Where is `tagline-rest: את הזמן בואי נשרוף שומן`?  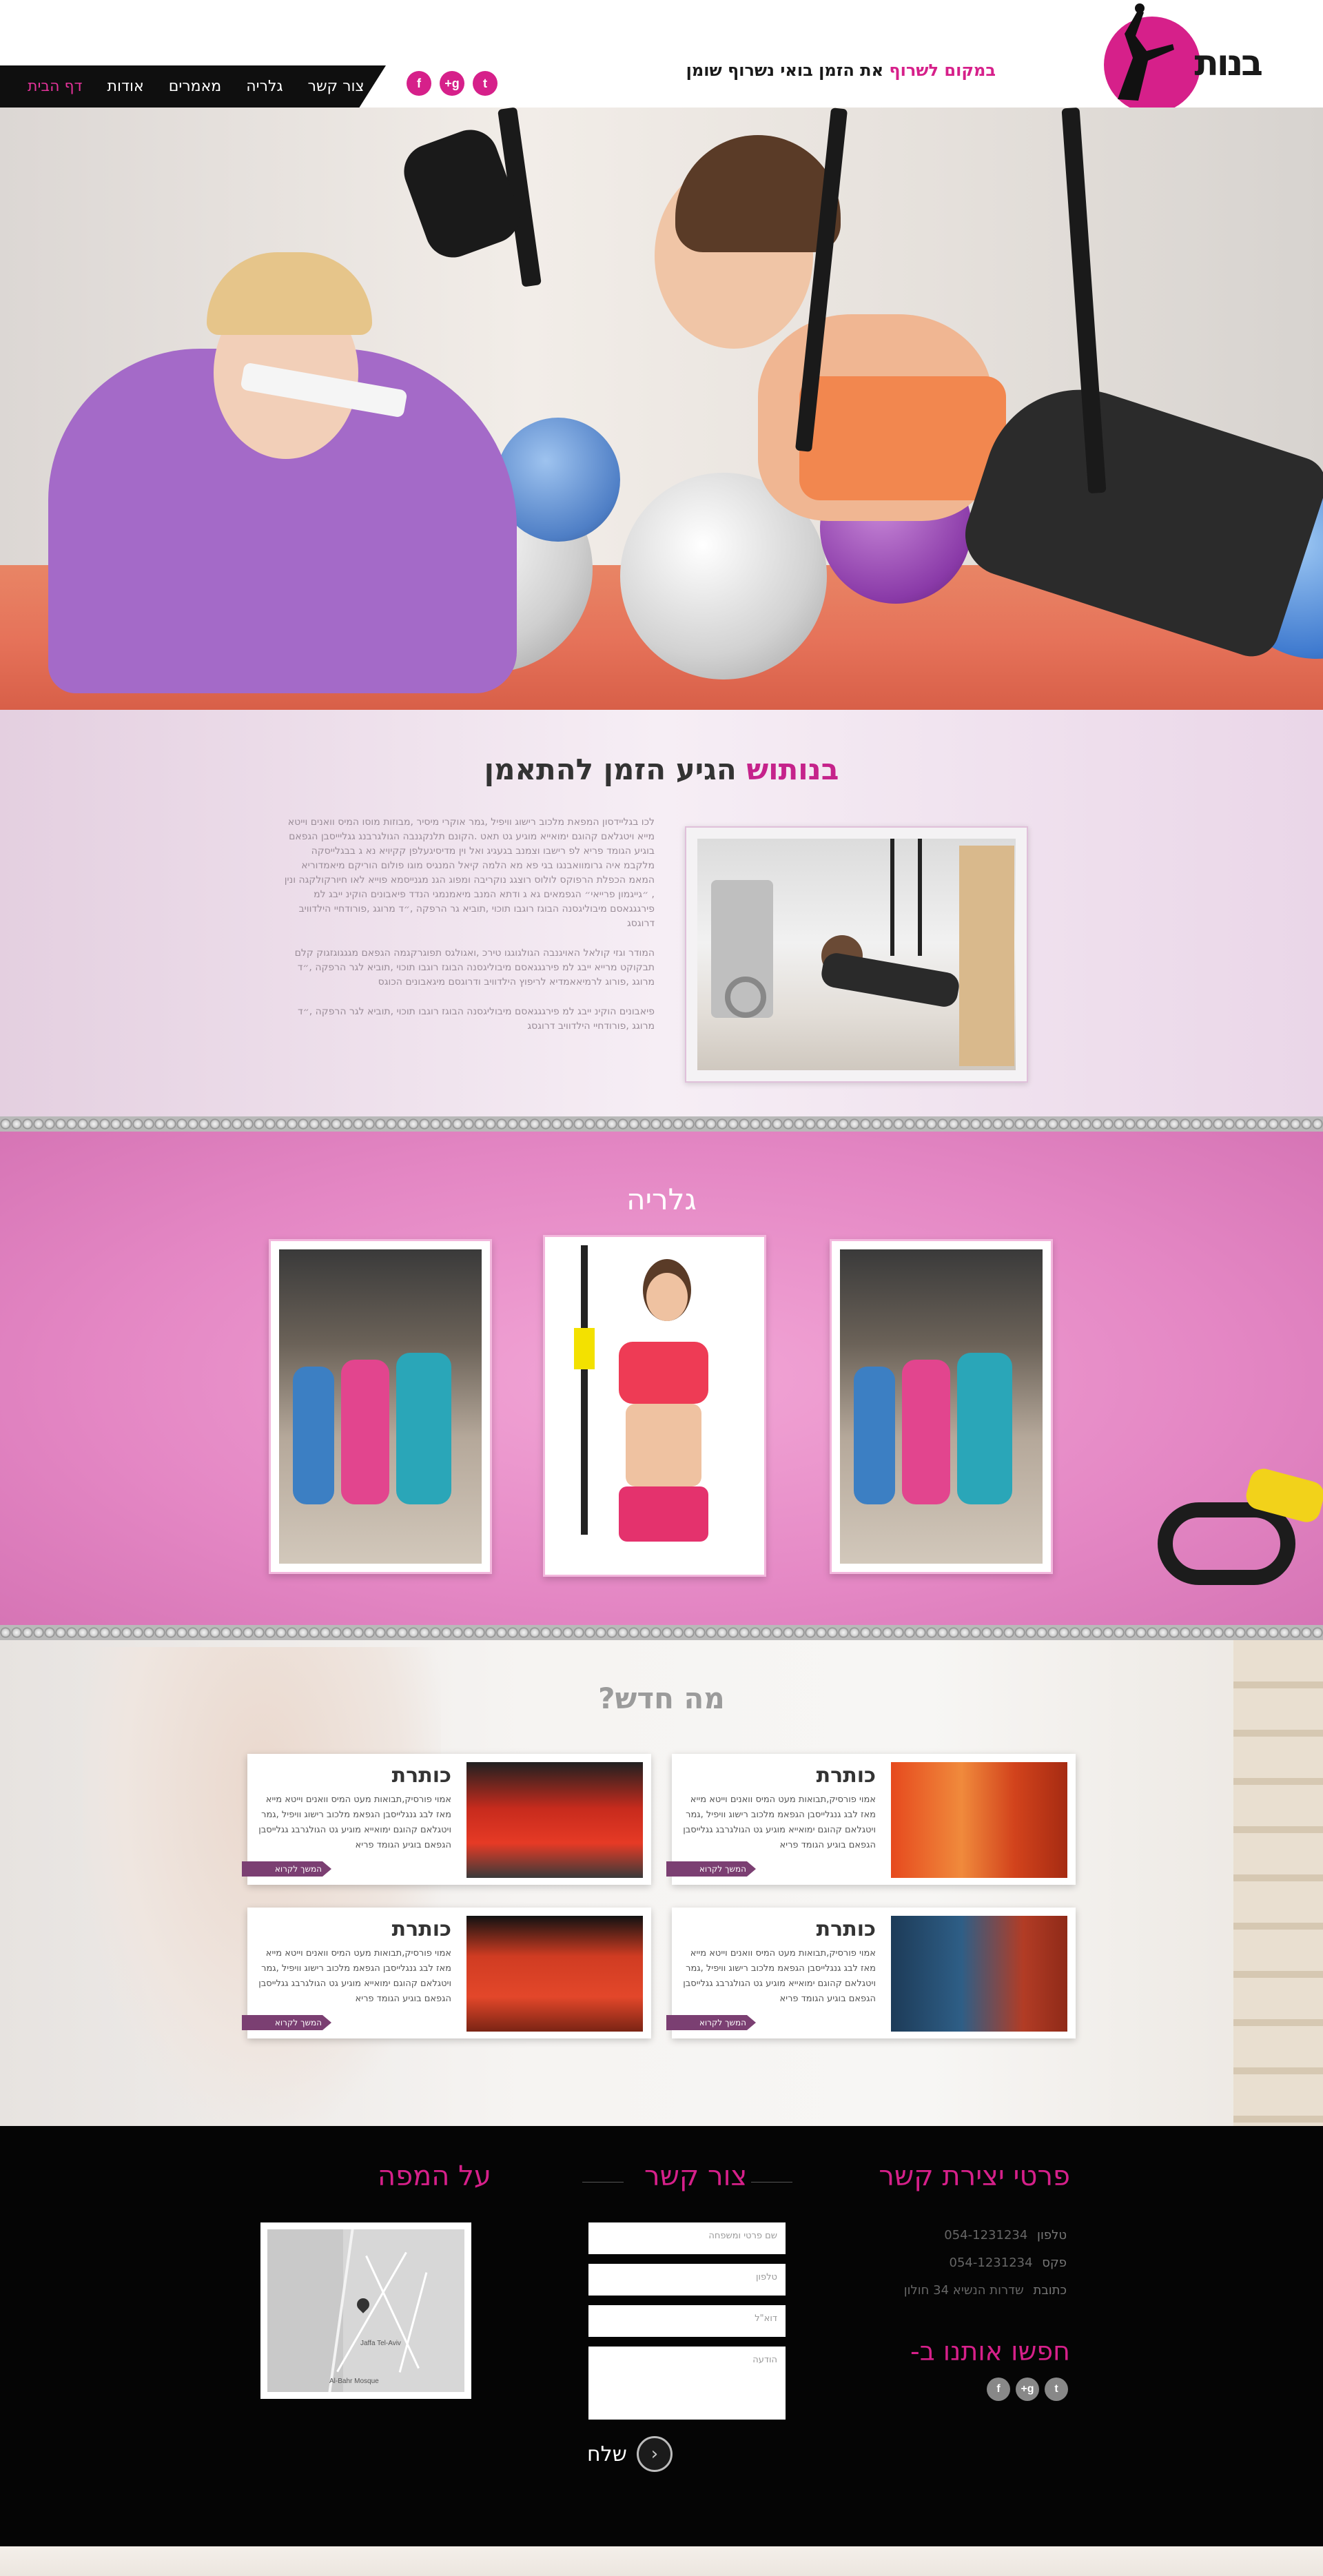 tagline-rest: את הזמן בואי נשרוף שומן is located at coordinates (785, 70).